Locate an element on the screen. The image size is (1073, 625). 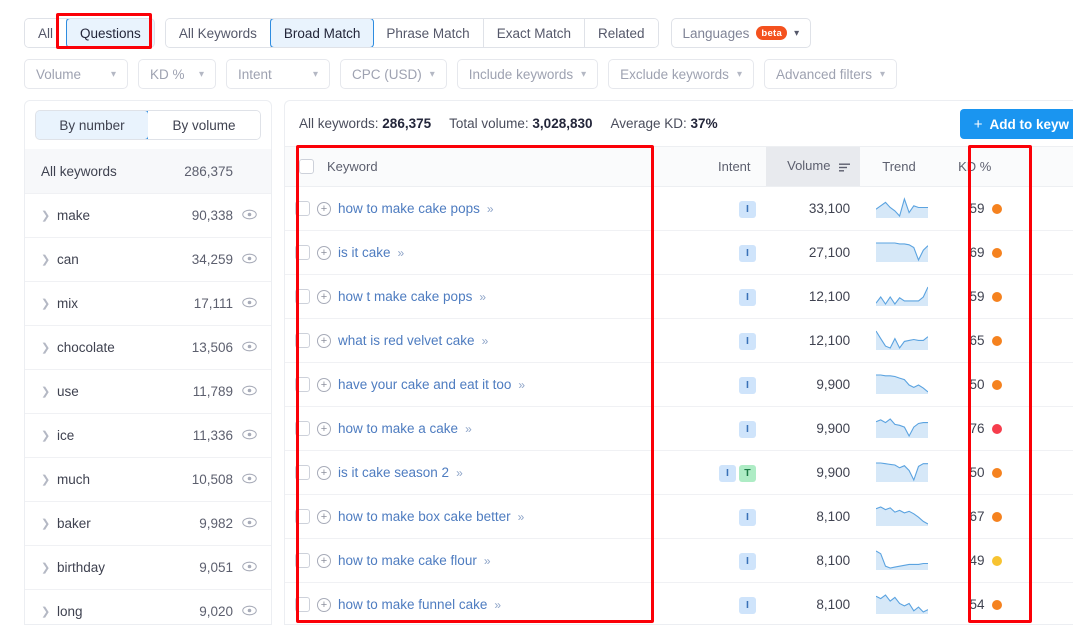
keyword-link: what is red velvet cake is located at coordinates (406, 340).